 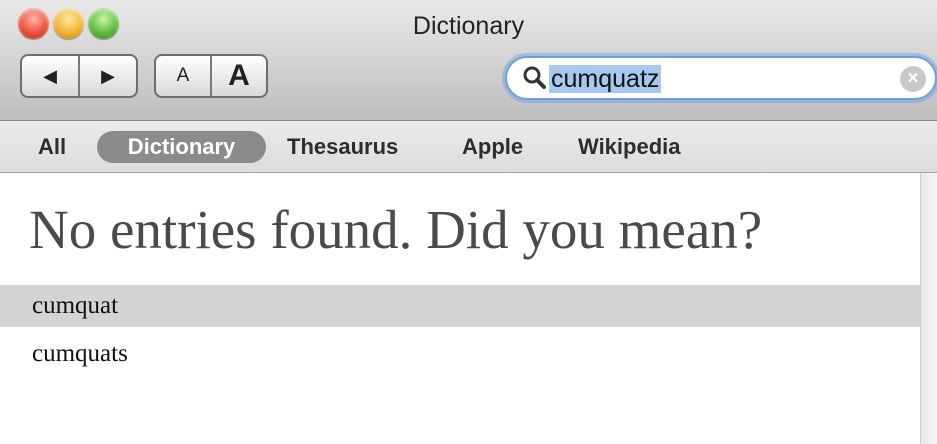 I want to click on clear-search-icon: ×, so click(x=913, y=79).